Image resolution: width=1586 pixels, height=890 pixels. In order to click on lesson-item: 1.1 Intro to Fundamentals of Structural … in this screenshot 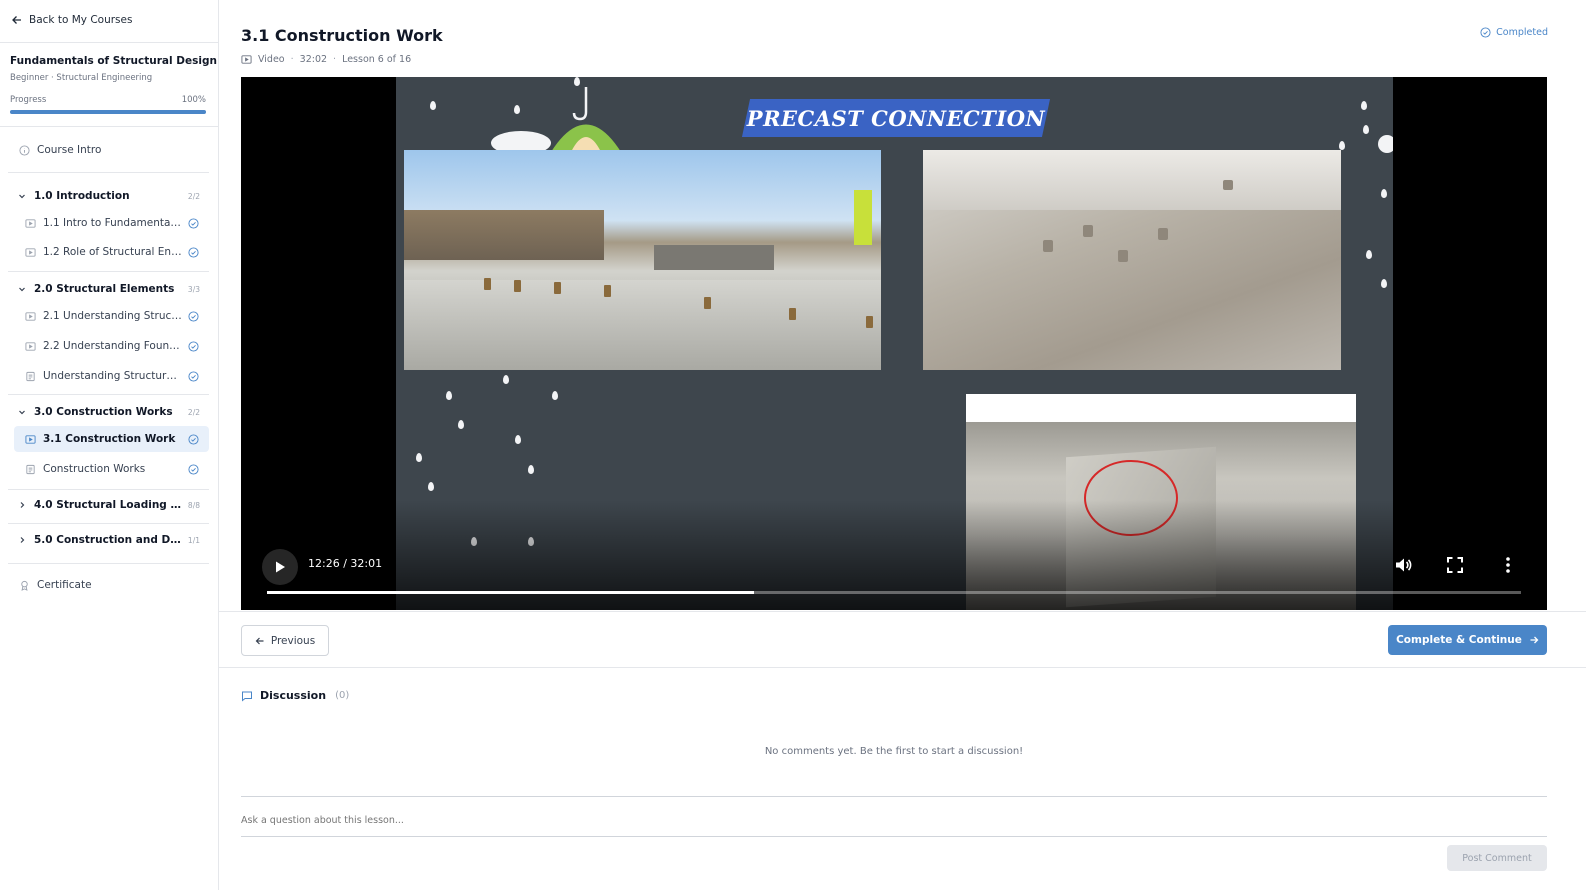, I will do `click(111, 223)`.